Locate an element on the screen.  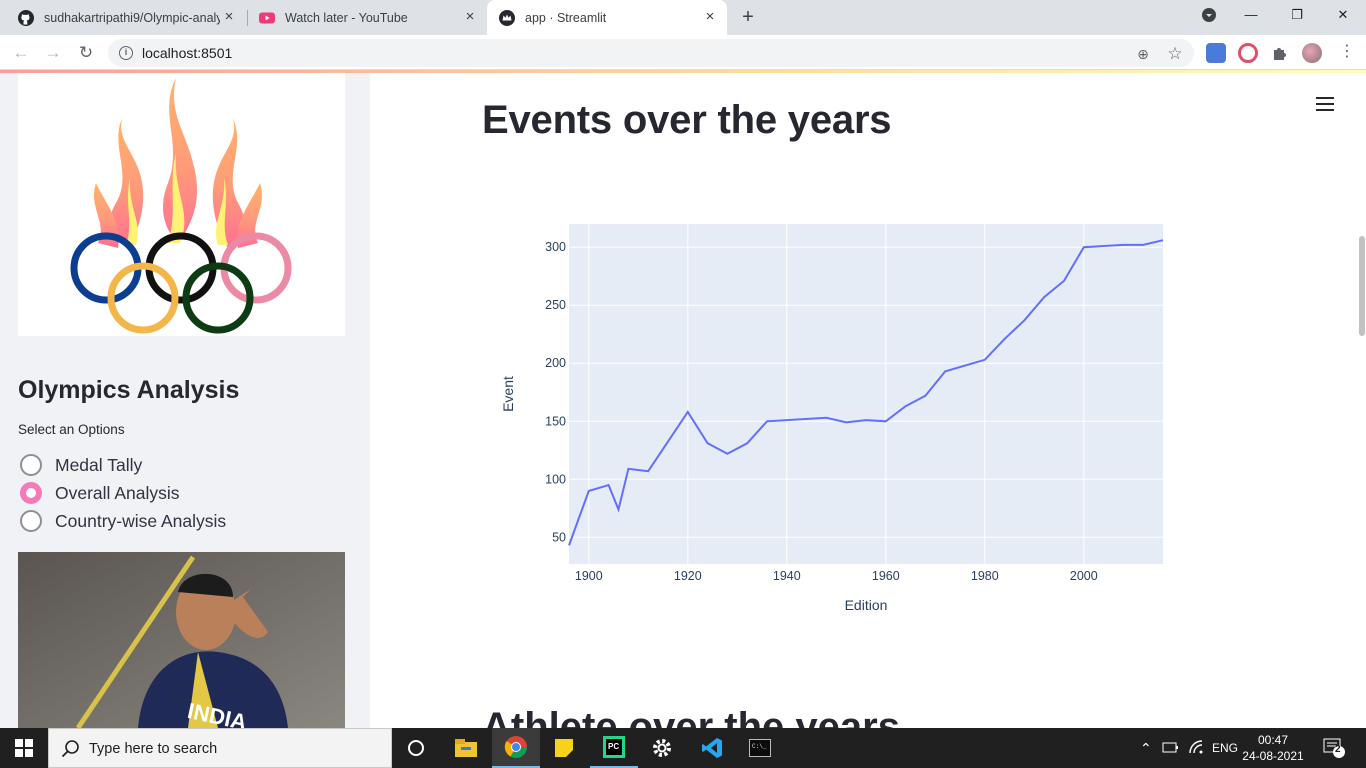
tab-youtube: Watch later - YouTube × is located at coordinates (367, 17).